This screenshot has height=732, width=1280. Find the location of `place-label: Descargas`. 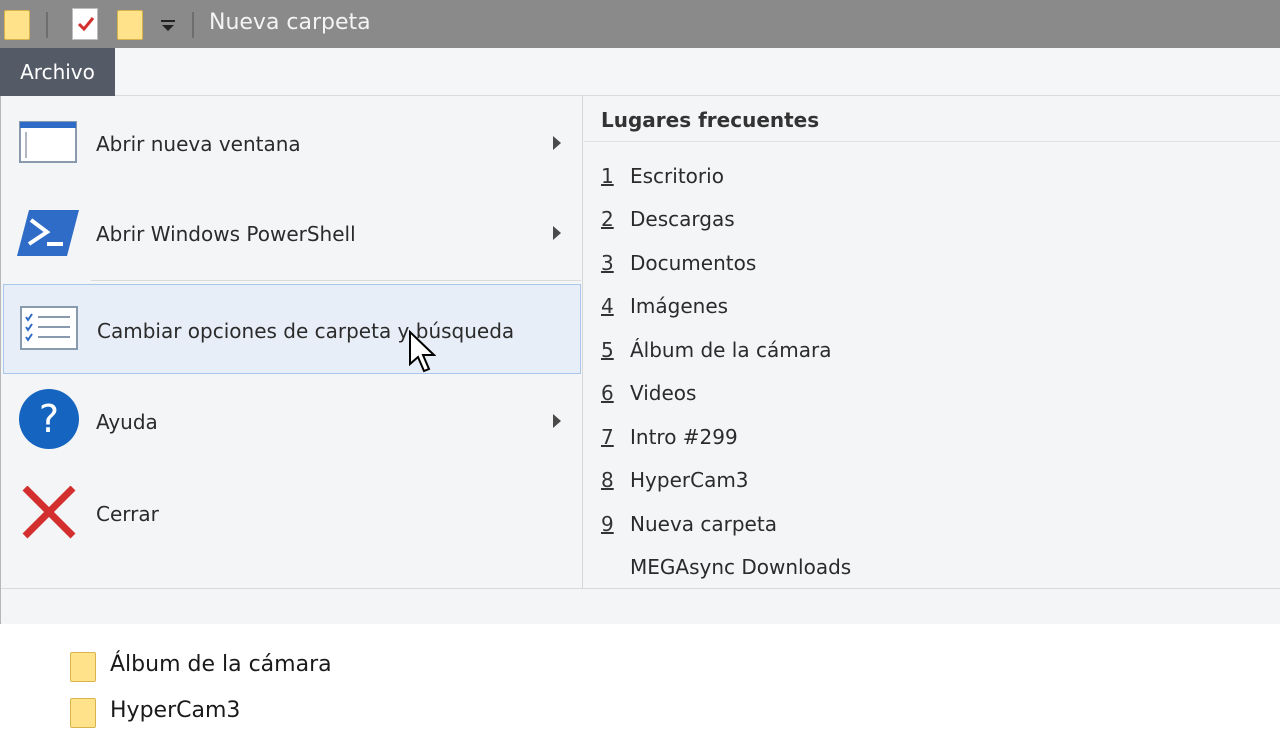

place-label: Descargas is located at coordinates (682, 219).